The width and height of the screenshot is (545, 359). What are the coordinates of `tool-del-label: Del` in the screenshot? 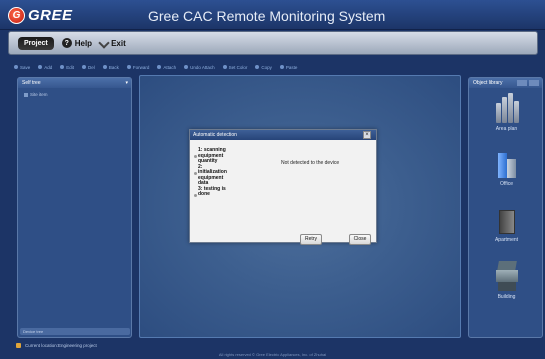 It's located at (91, 67).